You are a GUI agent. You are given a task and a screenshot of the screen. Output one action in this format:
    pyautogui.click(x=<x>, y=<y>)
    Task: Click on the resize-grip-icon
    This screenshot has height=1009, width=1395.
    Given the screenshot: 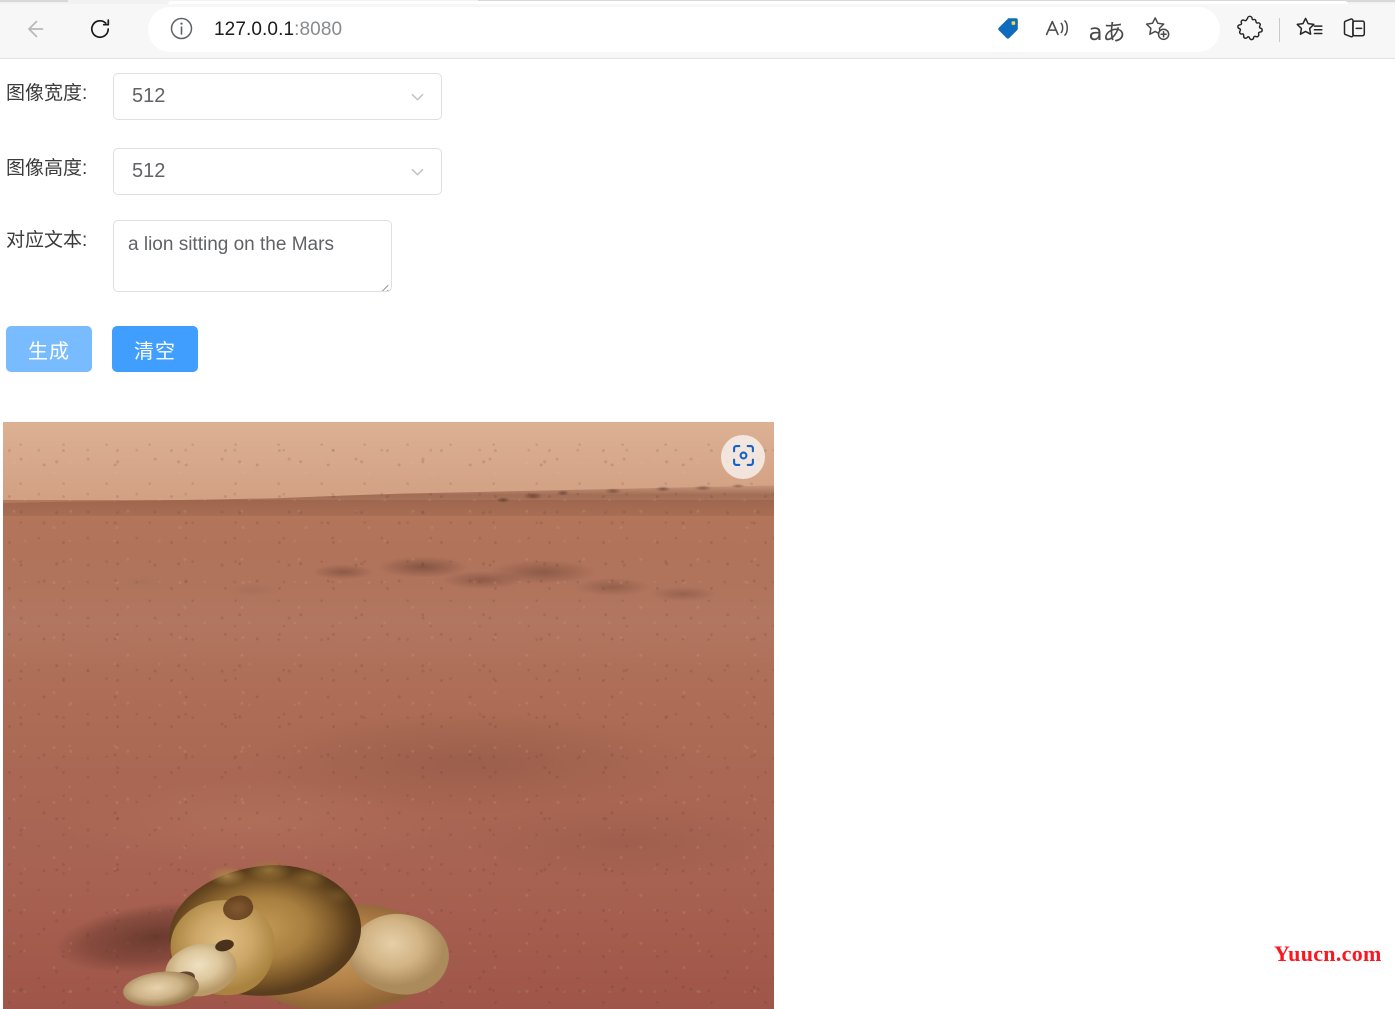 What is the action you would take?
    pyautogui.click(x=382, y=283)
    